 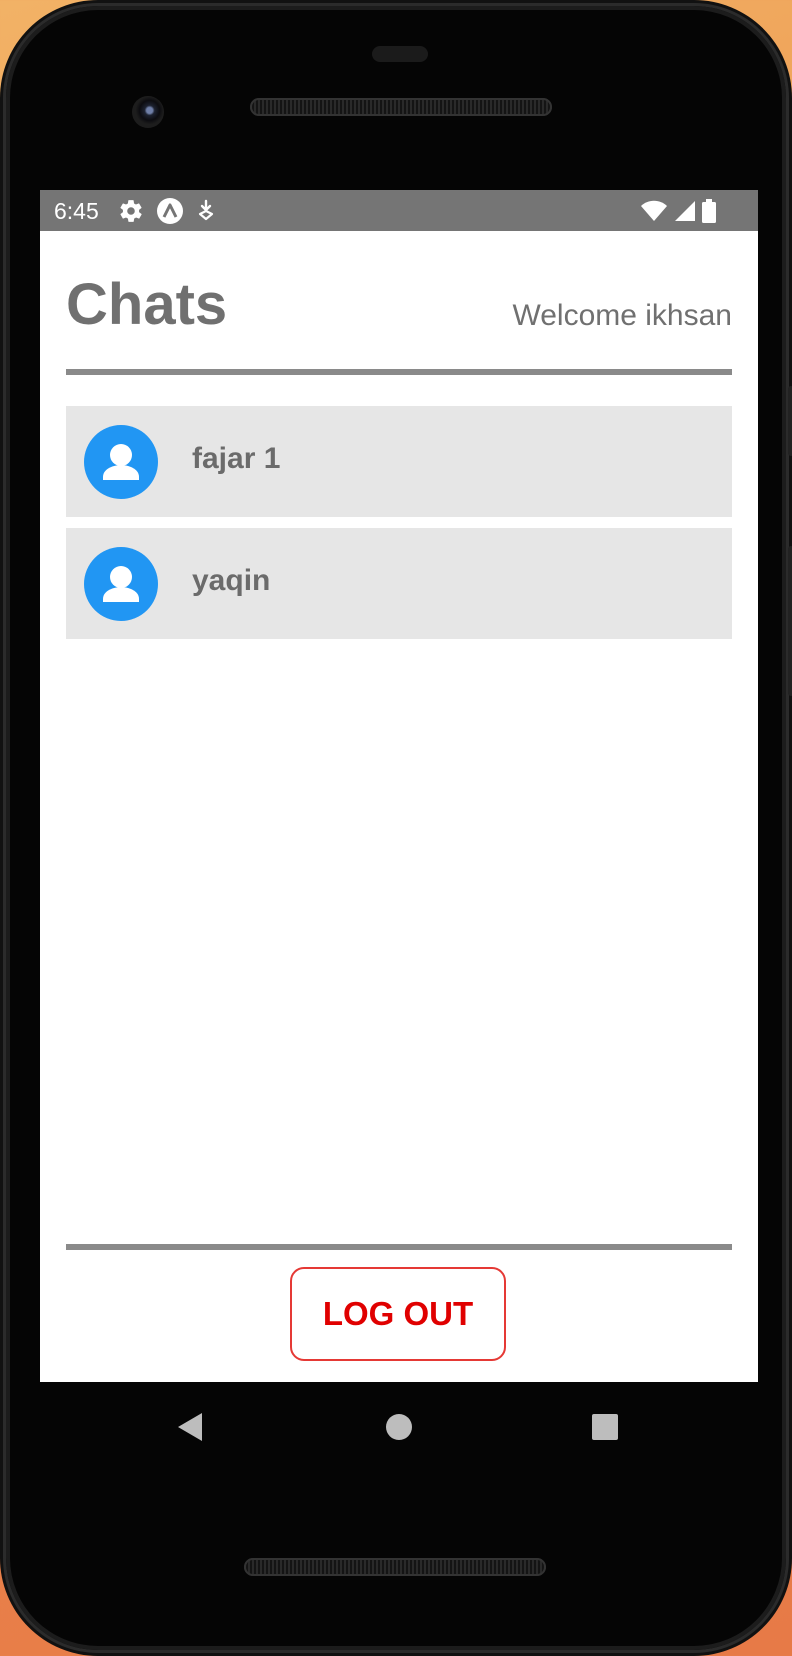 I want to click on top-divider, so click(x=399, y=372).